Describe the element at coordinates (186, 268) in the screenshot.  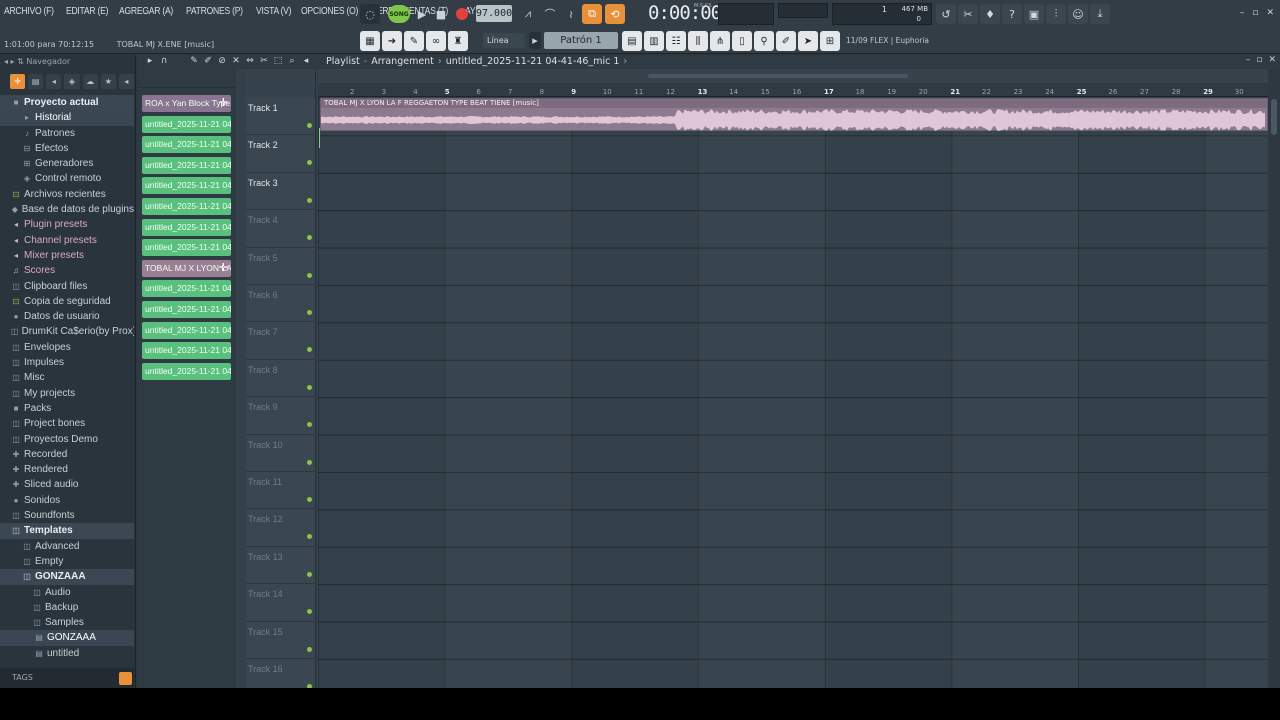
I see `picker-clip: TOBAL MJ X LYON LA... ✛` at that location.